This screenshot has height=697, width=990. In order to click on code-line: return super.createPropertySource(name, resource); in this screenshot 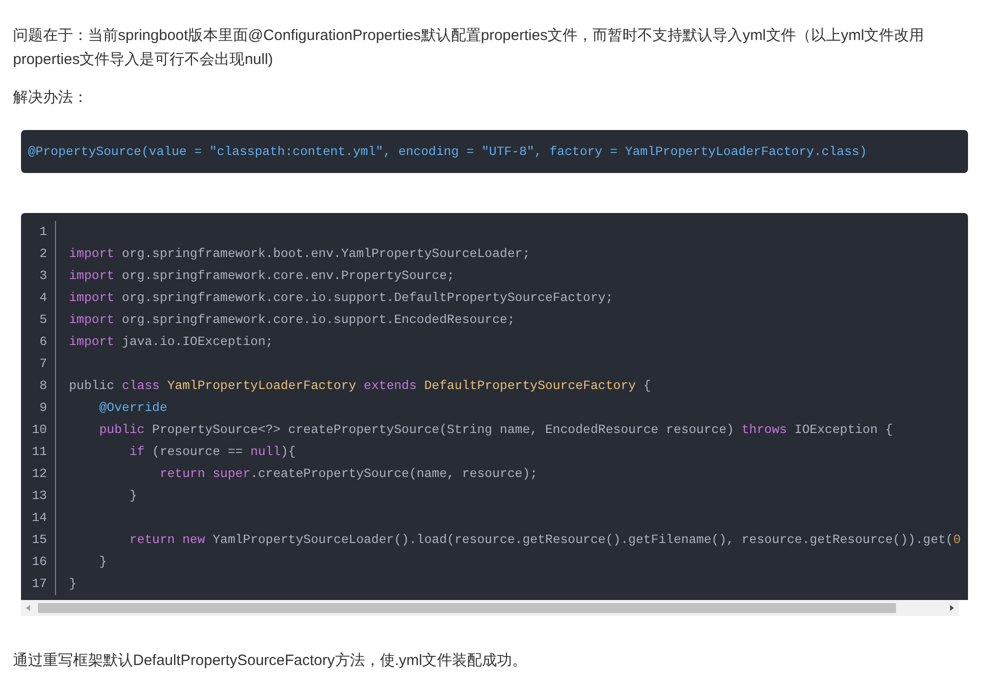, I will do `click(348, 474)`.